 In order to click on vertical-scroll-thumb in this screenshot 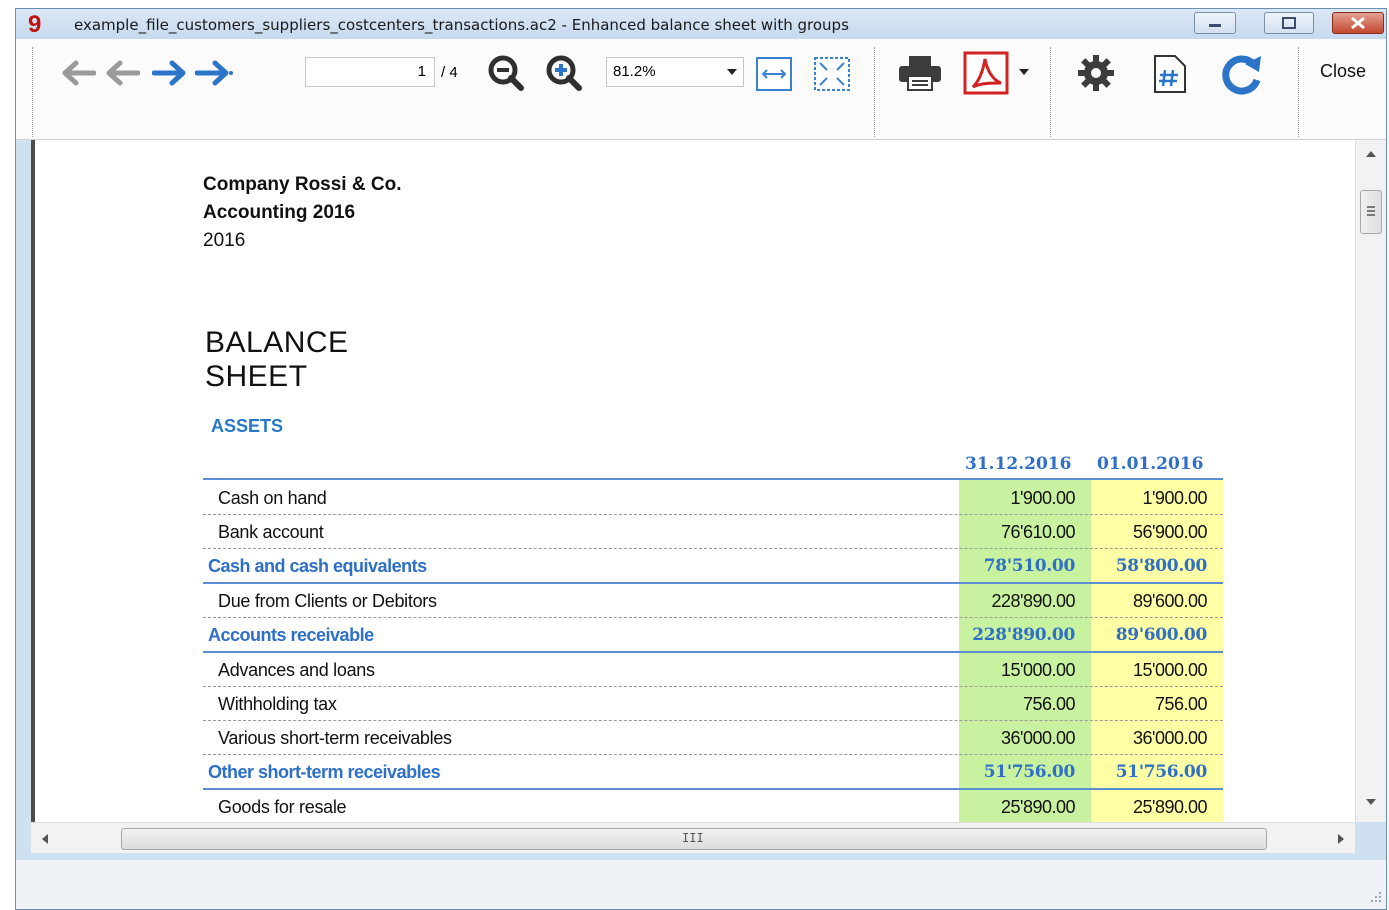, I will do `click(1371, 212)`.